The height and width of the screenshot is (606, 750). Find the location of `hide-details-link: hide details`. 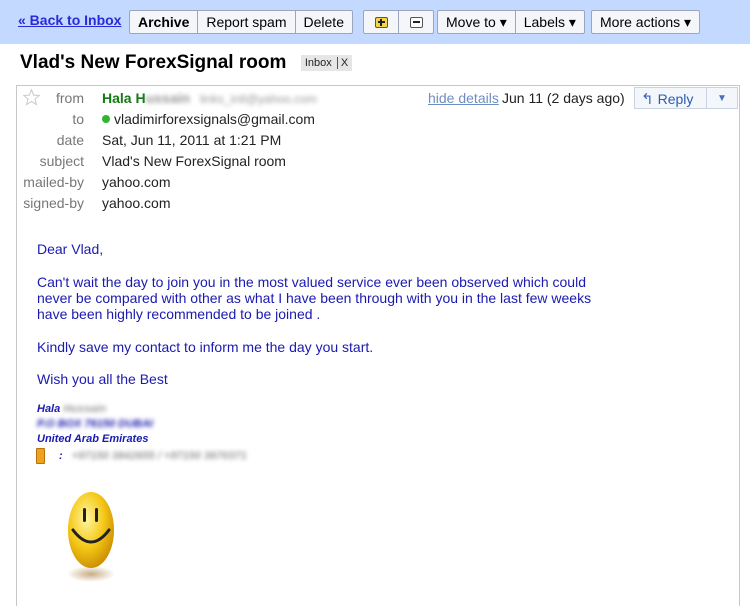

hide-details-link: hide details is located at coordinates (463, 98).